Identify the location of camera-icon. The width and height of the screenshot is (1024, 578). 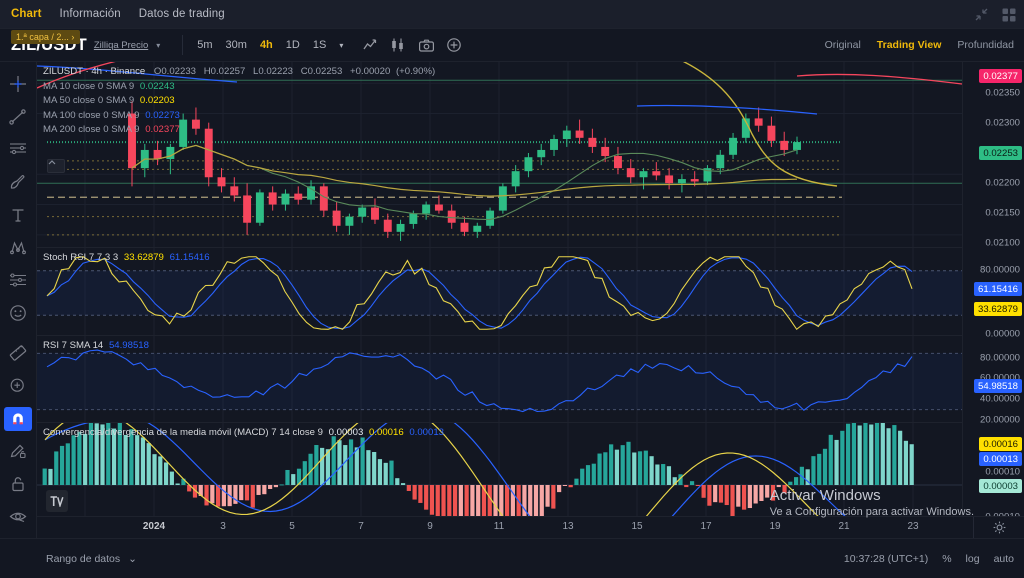
(427, 45).